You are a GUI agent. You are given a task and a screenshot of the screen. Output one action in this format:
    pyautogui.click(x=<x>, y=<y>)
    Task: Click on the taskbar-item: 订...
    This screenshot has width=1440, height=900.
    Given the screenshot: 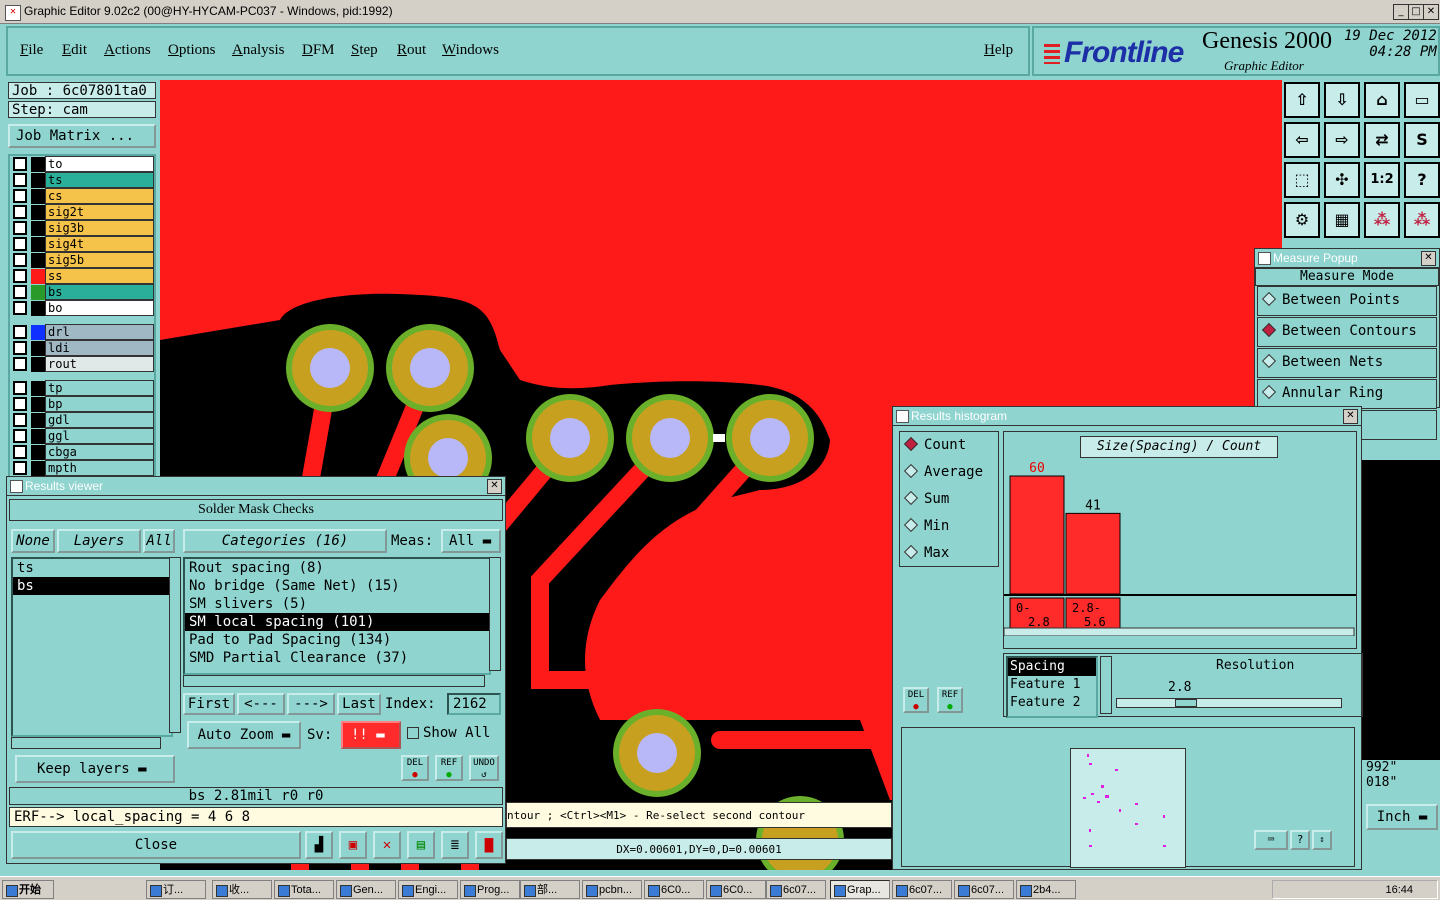 What is the action you would take?
    pyautogui.click(x=176, y=889)
    